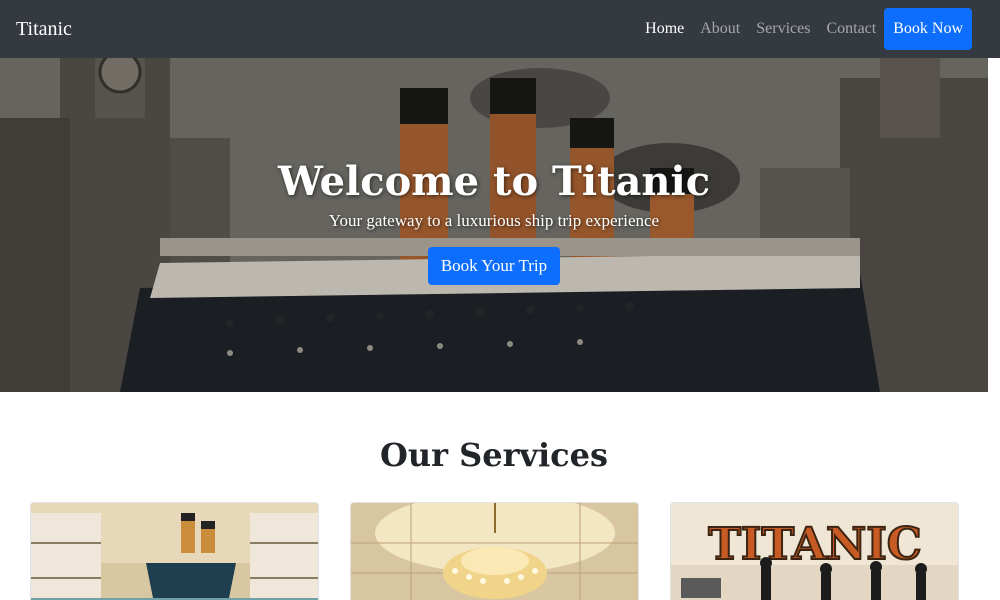 This screenshot has height=600, width=1000. Describe the element at coordinates (494, 266) in the screenshot. I see `book-your-trip-button: Book Your Trip` at that location.